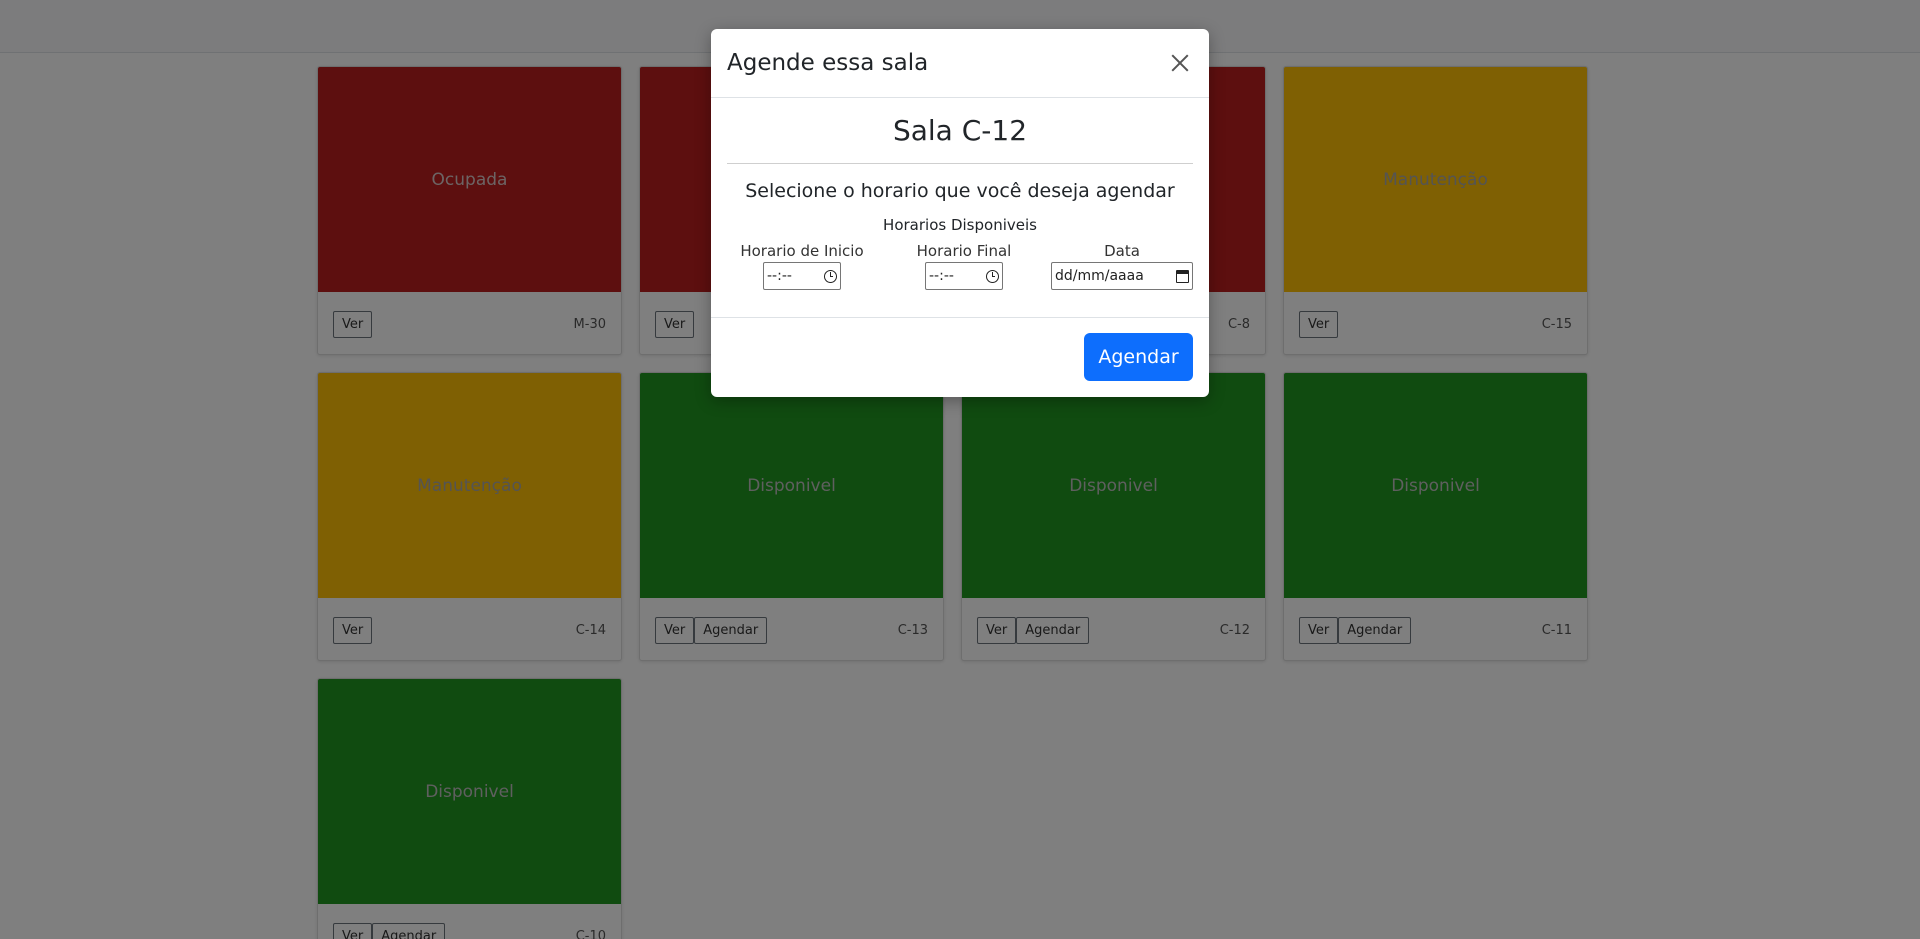 This screenshot has width=1920, height=939. Describe the element at coordinates (1138, 357) in the screenshot. I see `schedule-submit-button: Agendar` at that location.